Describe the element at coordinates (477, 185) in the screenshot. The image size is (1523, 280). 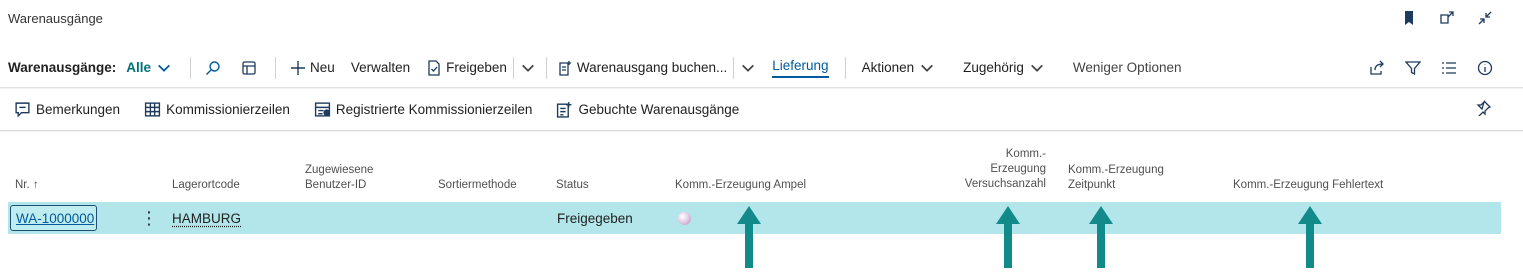
I see `column-header-sort-method: Sortiermethode` at that location.